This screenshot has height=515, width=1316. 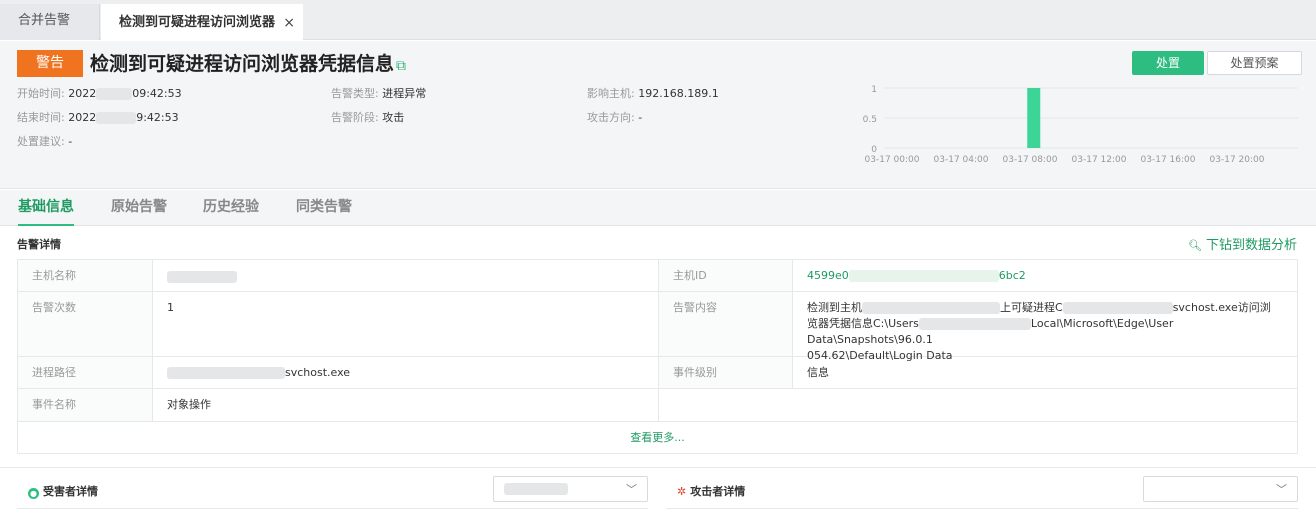 I want to click on host-id-value: 4599e0 6bc2, so click(x=1045, y=275).